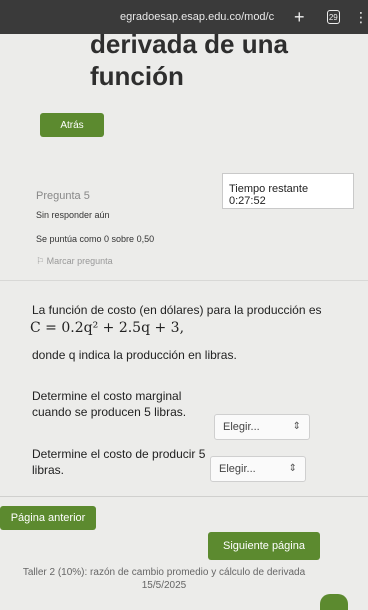 The width and height of the screenshot is (368, 610). I want to click on previous-page-button: Página anterior, so click(48, 518).